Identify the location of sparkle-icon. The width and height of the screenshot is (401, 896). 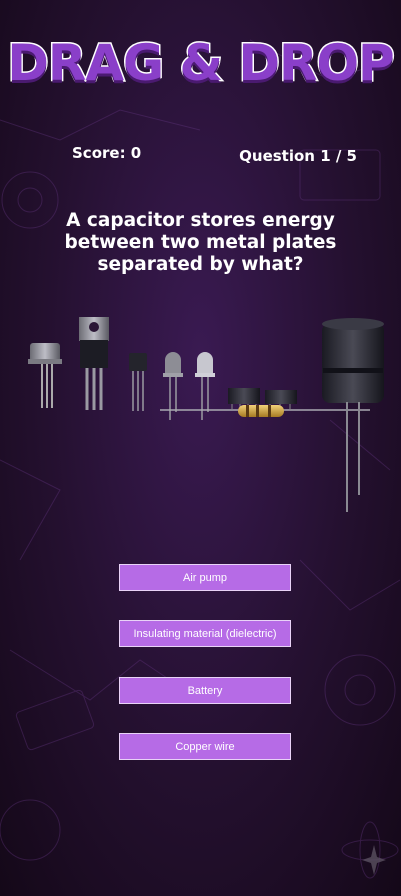
(374, 860).